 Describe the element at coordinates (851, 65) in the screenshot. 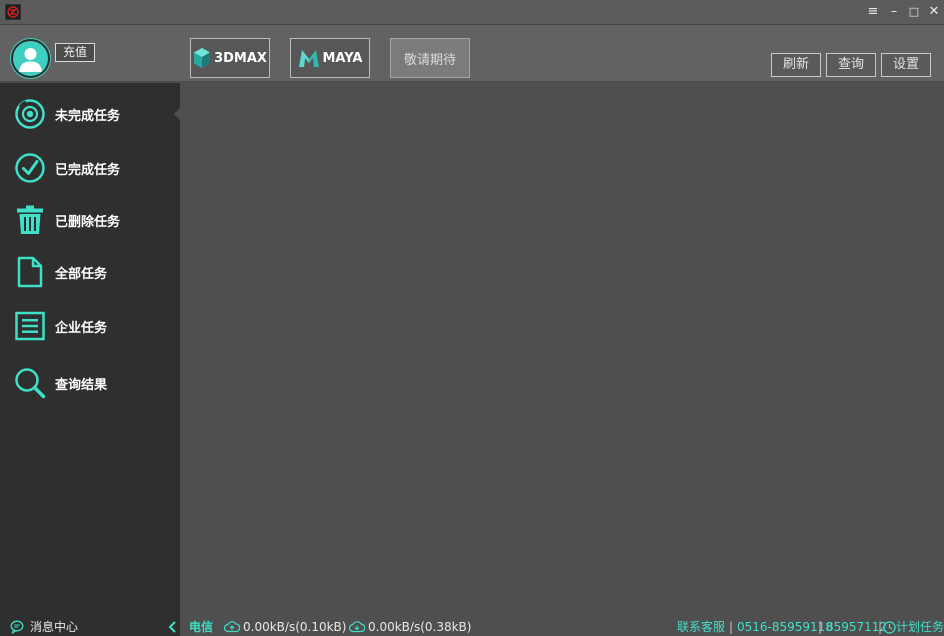

I see `query-button: 查询` at that location.